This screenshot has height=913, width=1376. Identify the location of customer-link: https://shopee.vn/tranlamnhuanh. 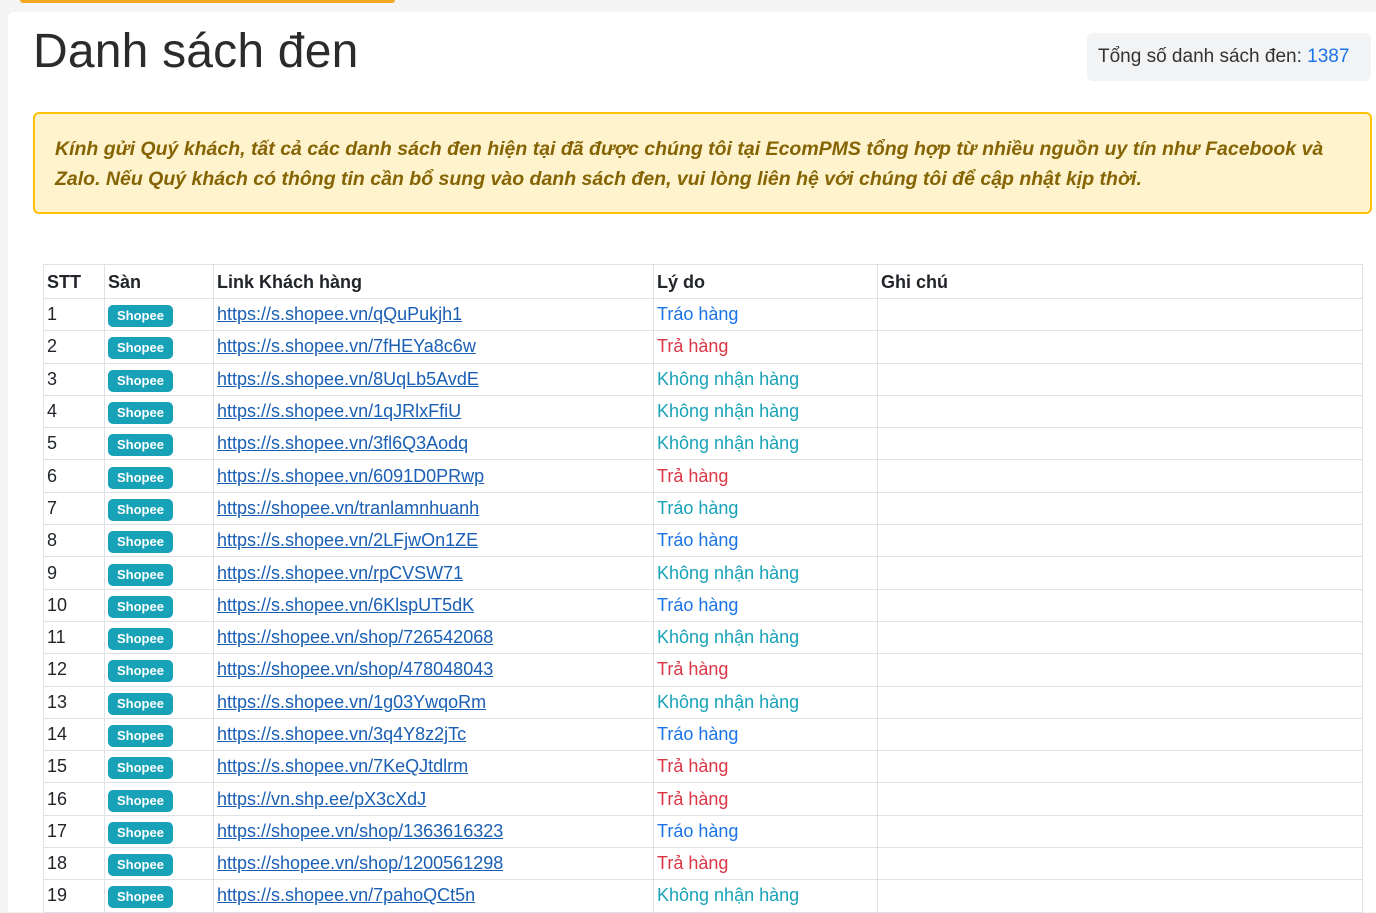
(348, 508).